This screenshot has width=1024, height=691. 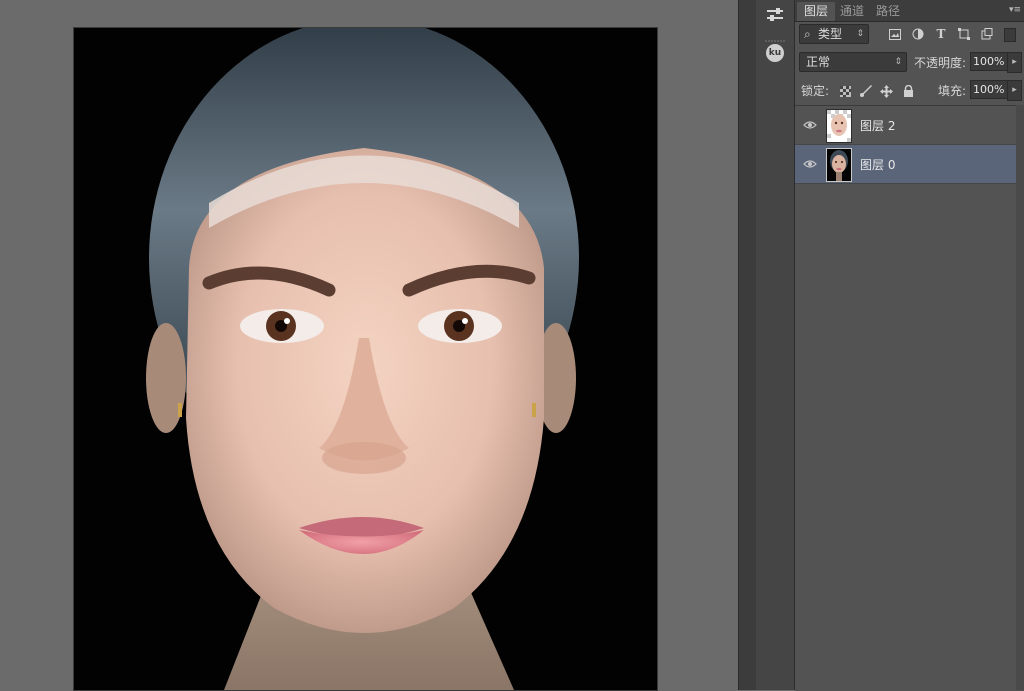 I want to click on blend-row: 正常 ⇕ 不透明度: 100% ▸, so click(x=909, y=63).